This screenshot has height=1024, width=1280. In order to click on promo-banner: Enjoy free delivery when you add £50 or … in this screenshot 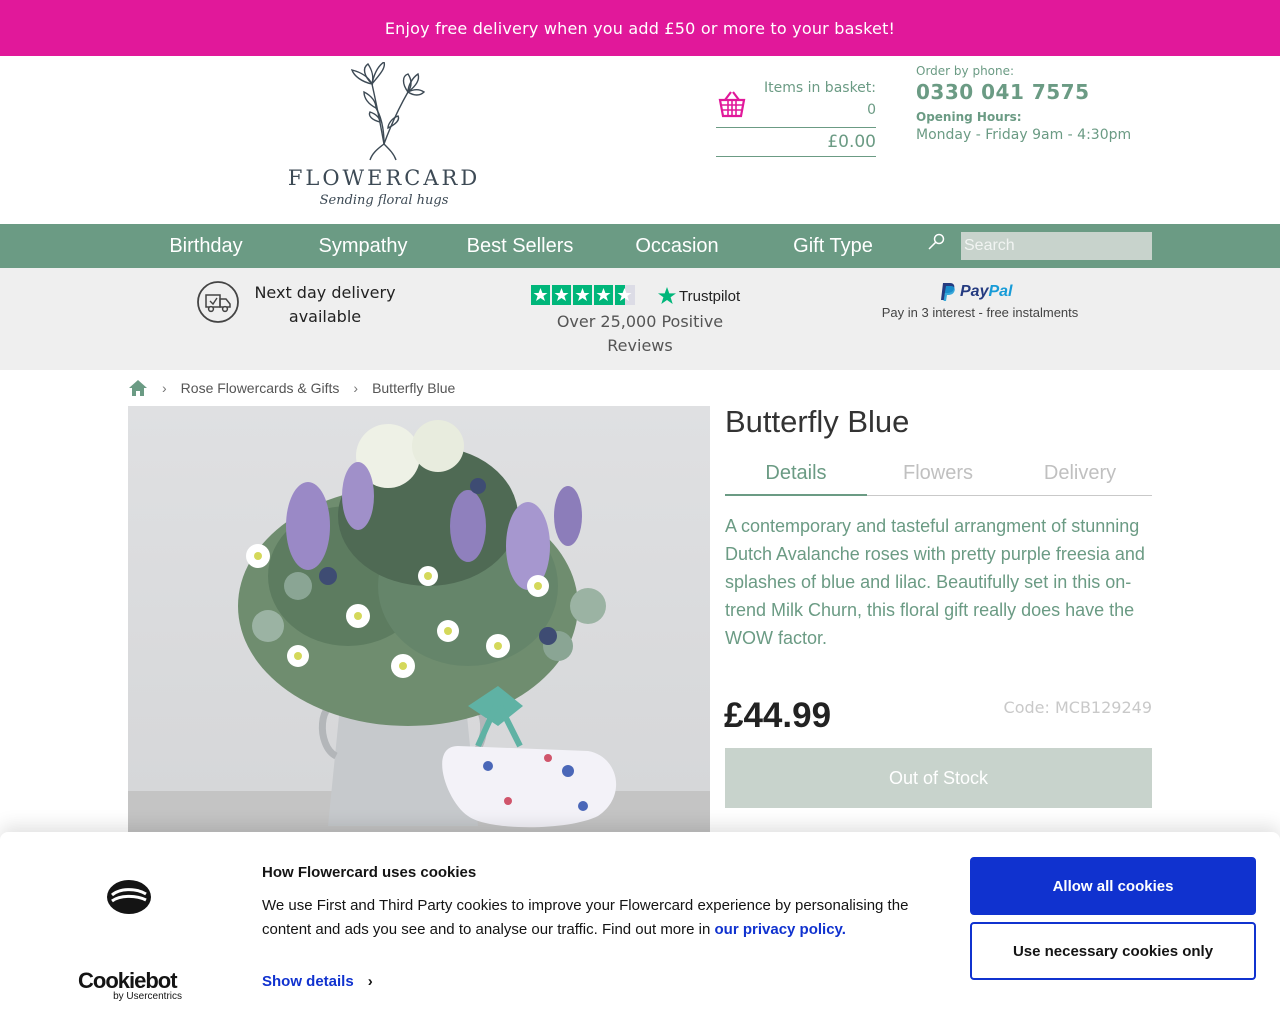, I will do `click(640, 28)`.